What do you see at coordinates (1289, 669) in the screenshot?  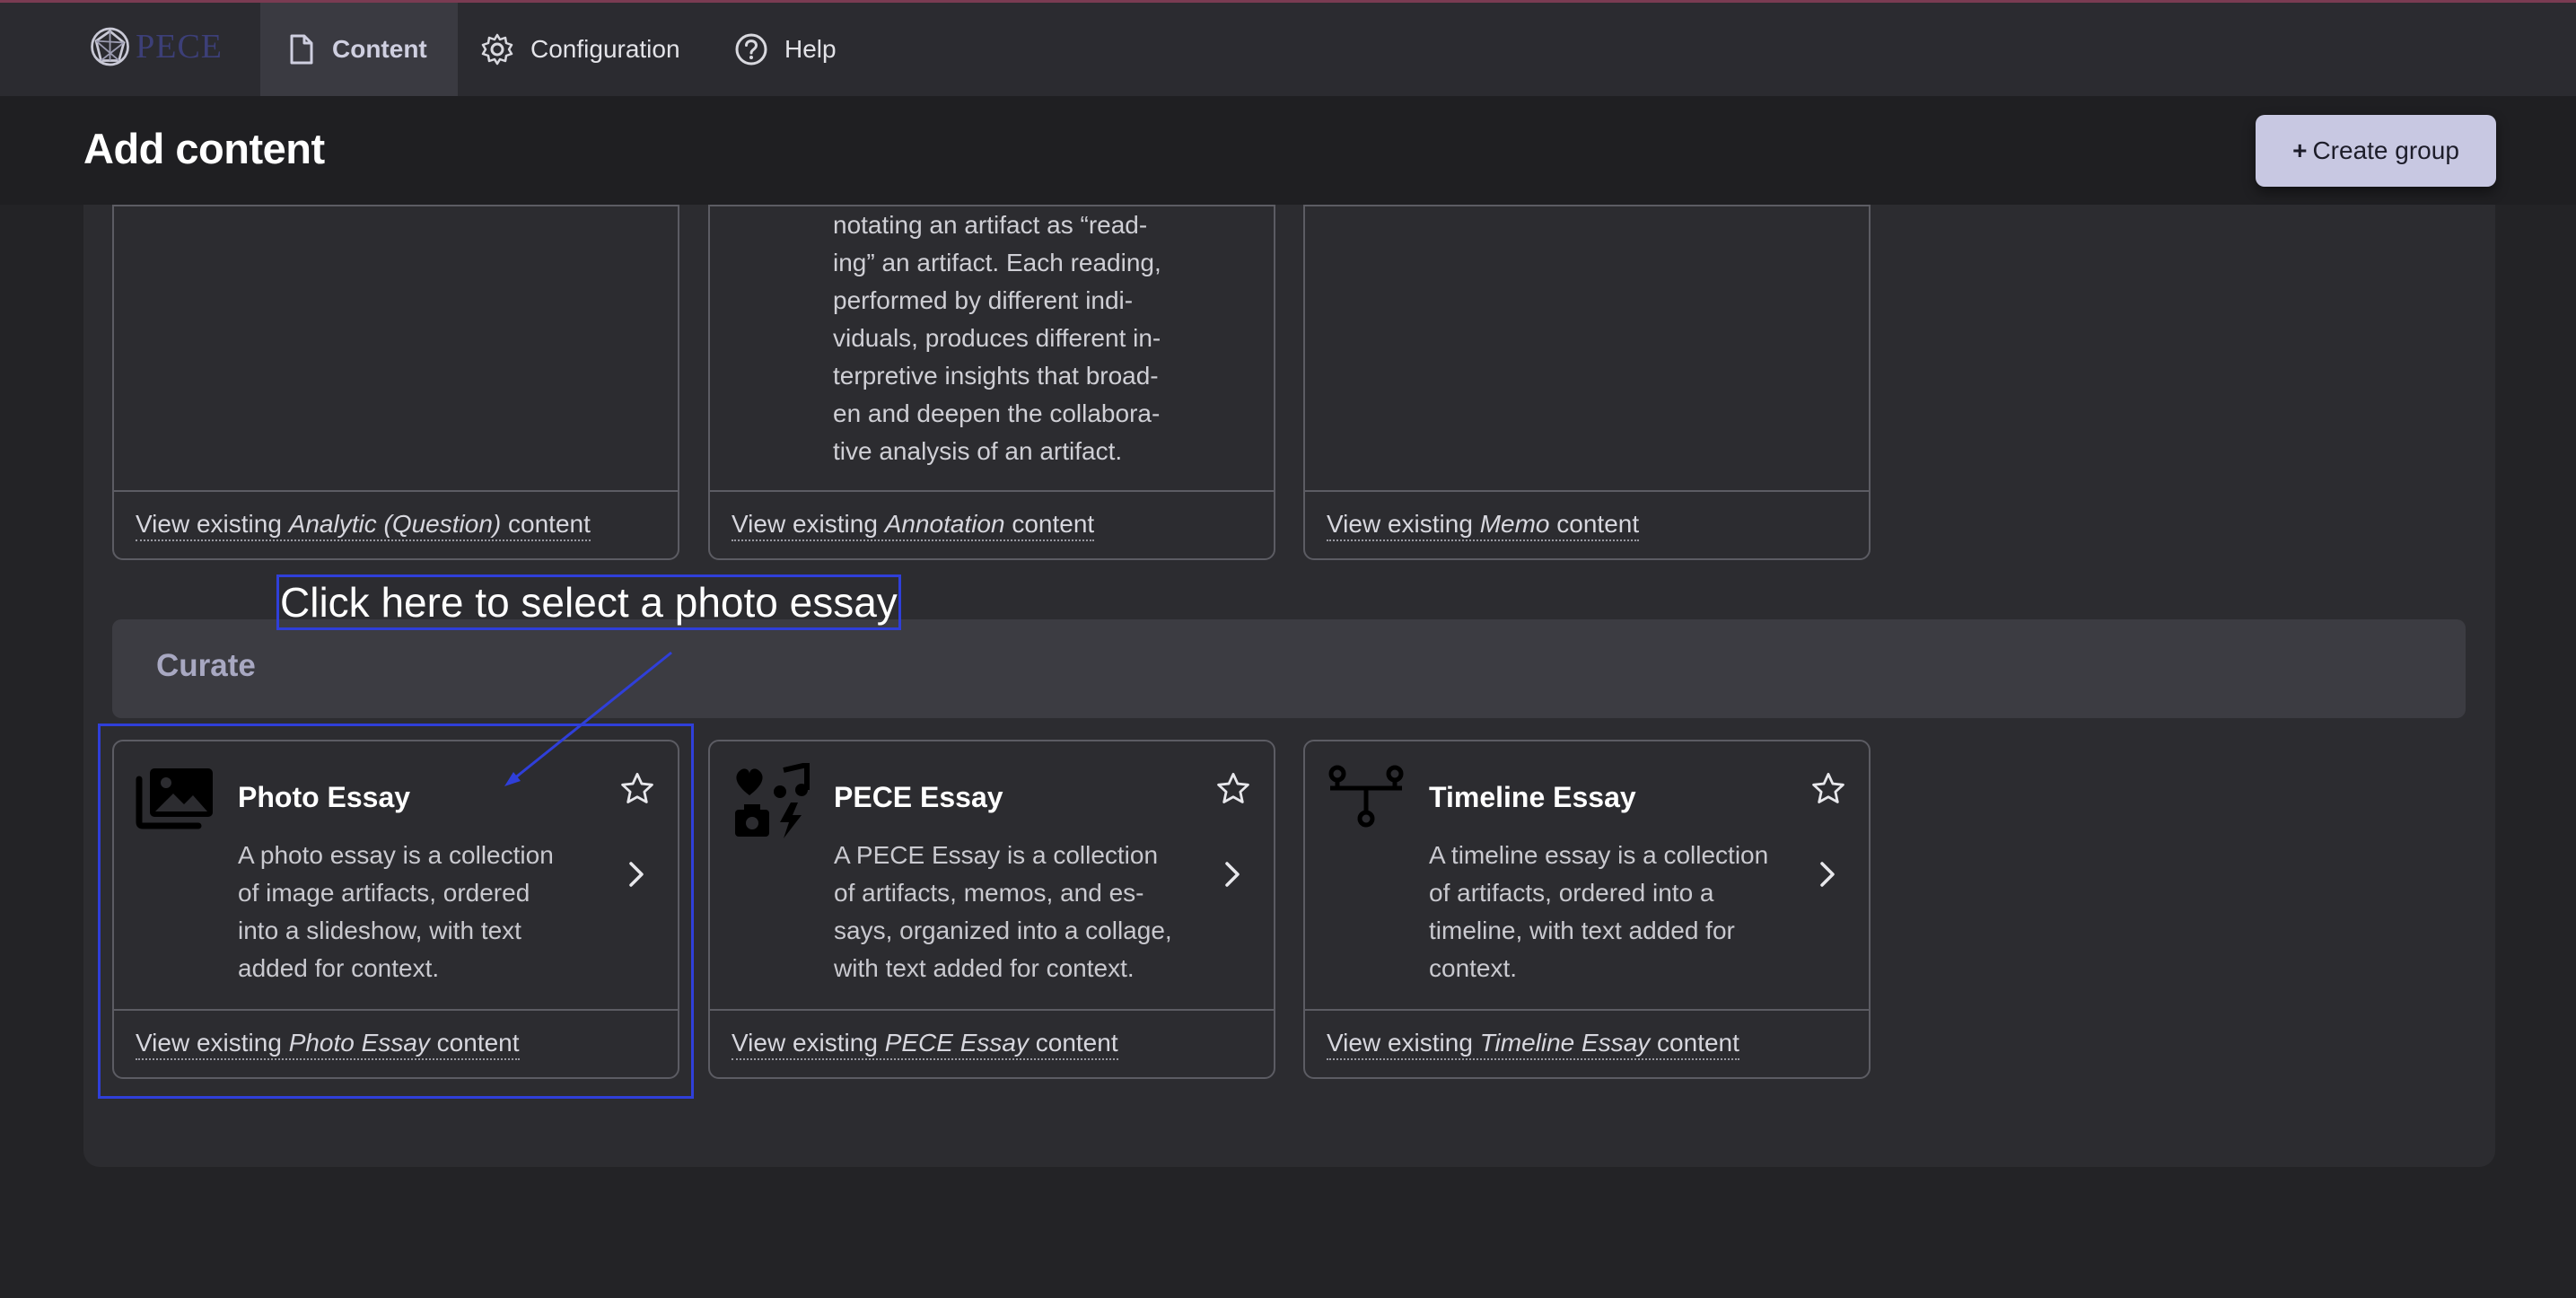 I see `curate-section-header` at bounding box center [1289, 669].